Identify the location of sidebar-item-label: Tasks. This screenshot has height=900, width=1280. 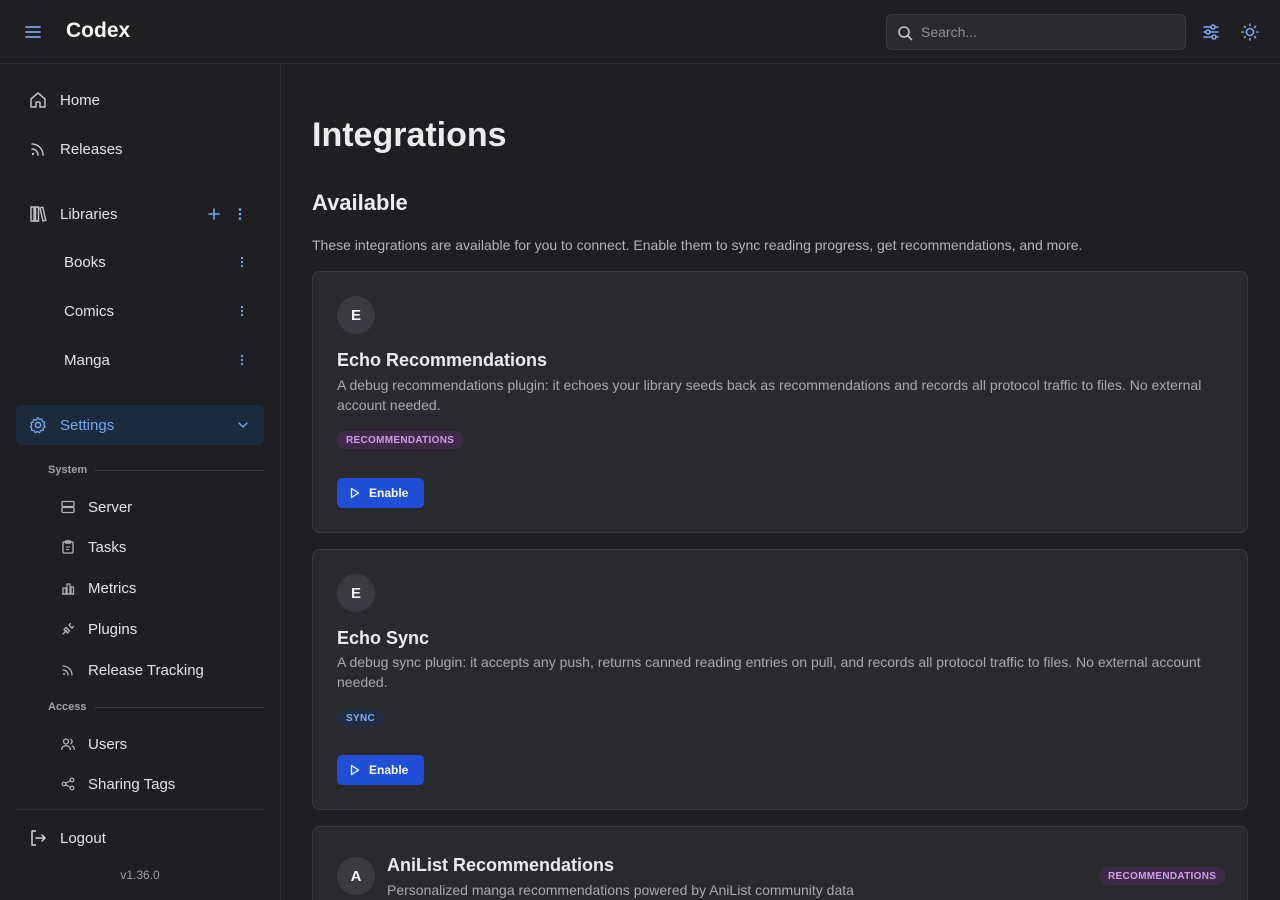
(107, 547).